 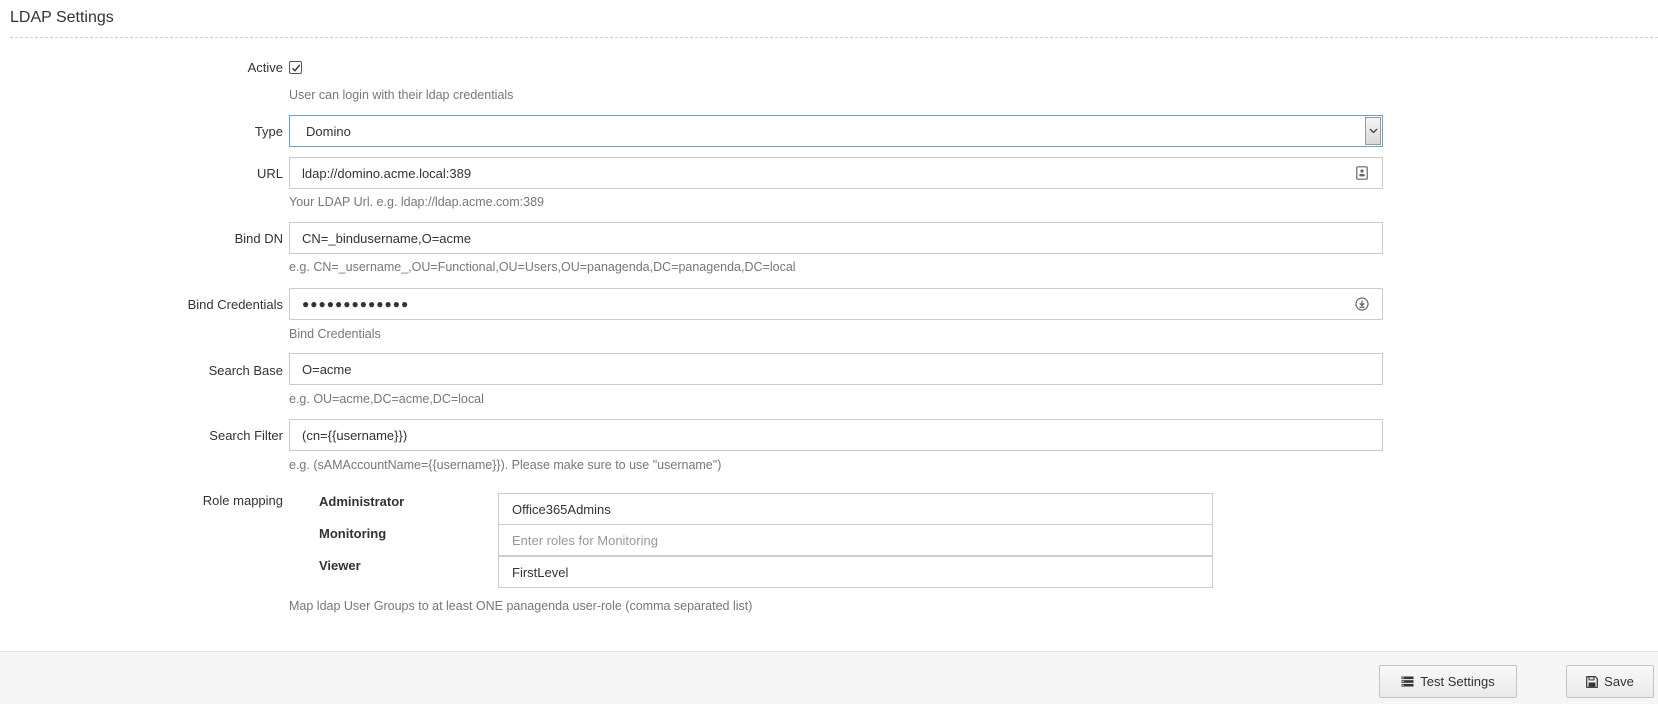 I want to click on bind-credentials-value: ●●●●●●●●●●●●●, so click(x=356, y=304).